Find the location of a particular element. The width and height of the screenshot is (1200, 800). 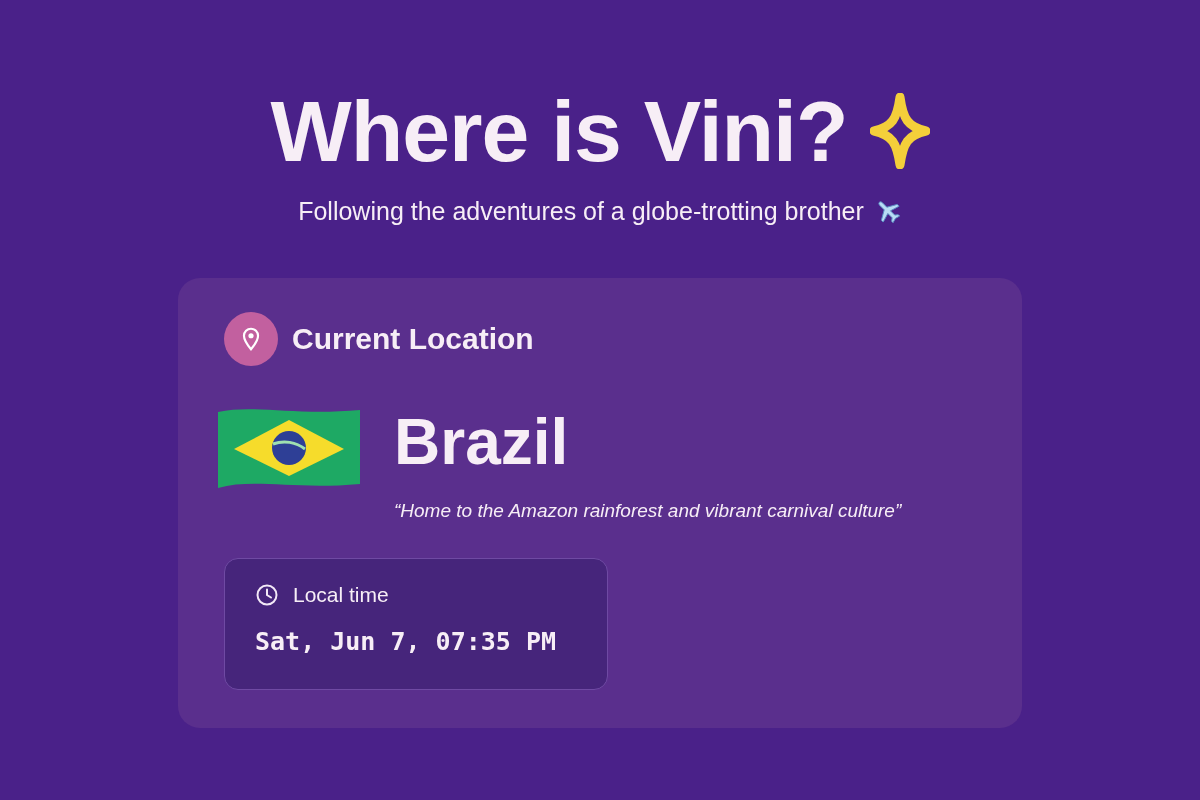

page-title: Where is Vini? is located at coordinates (559, 131).